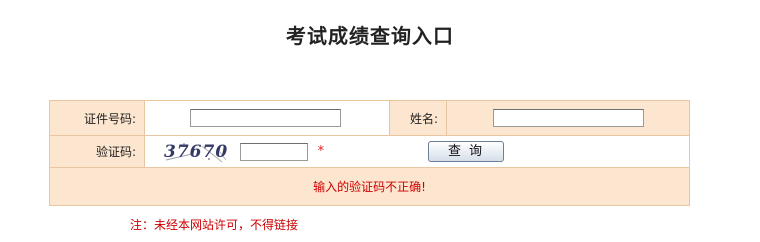 The width and height of the screenshot is (760, 242). I want to click on form-row-identity: 证件号码: 姓名:, so click(369, 118).